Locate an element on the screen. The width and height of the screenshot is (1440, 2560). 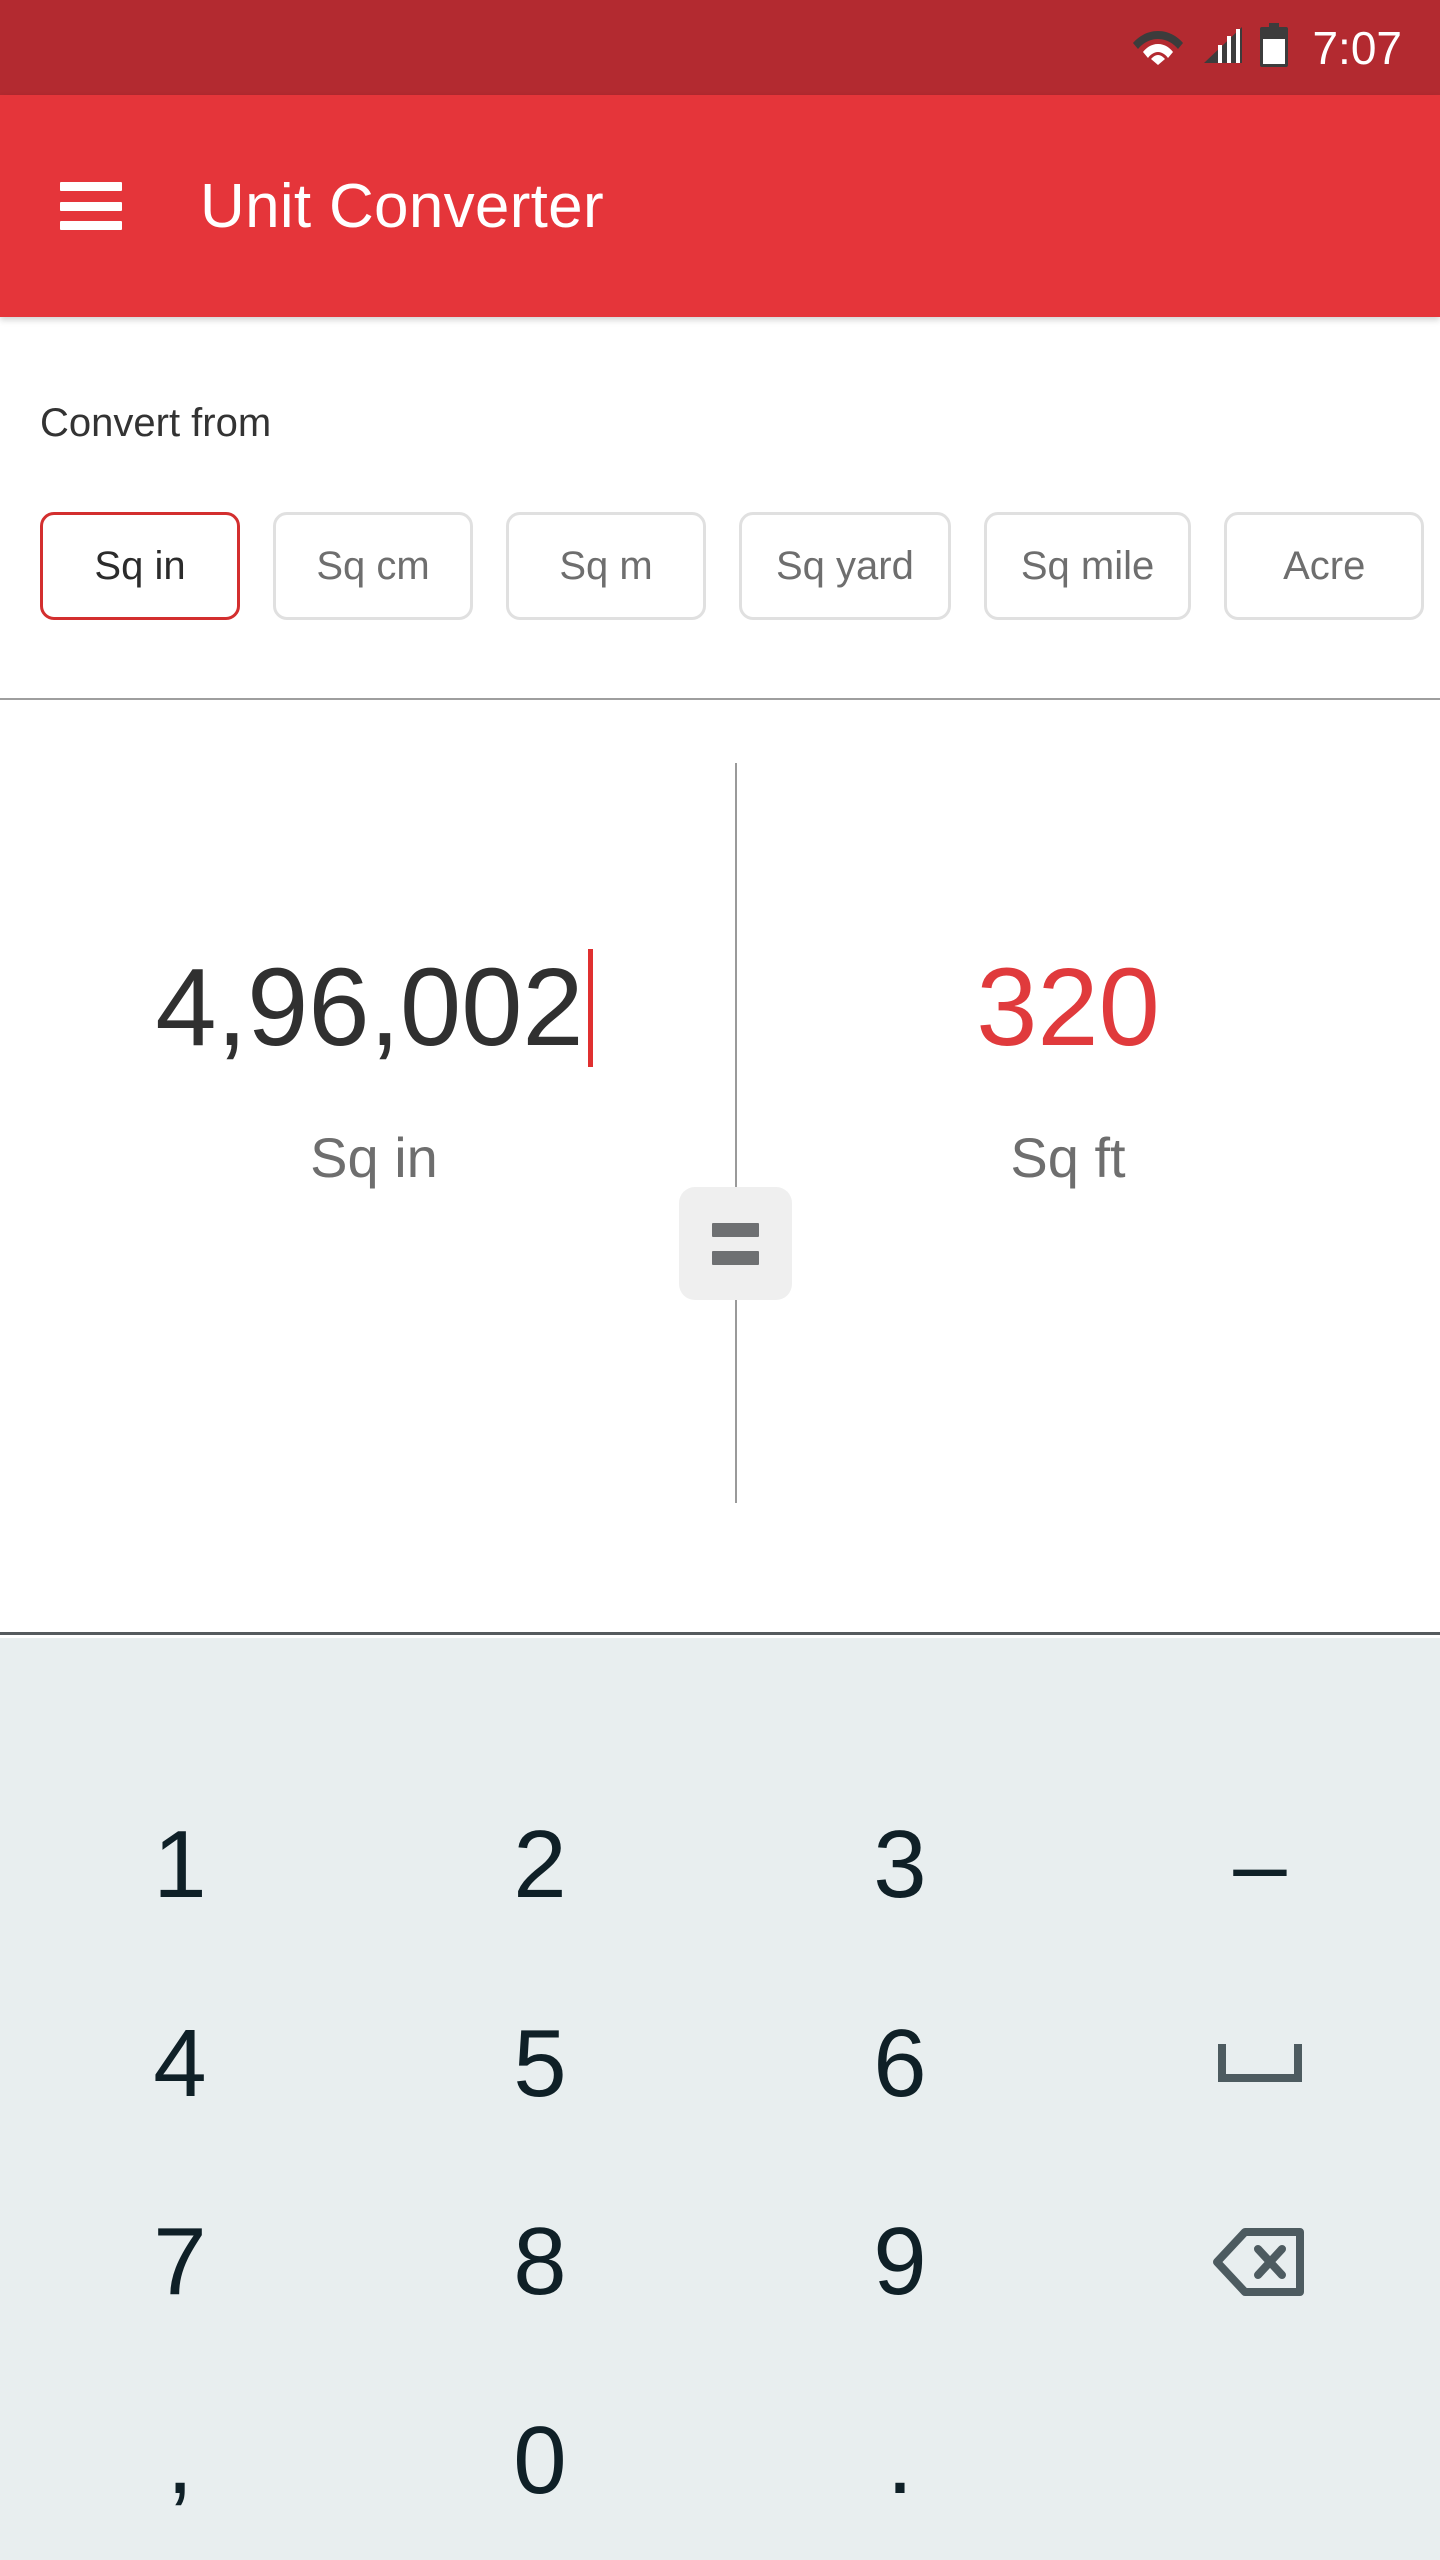
input-unit-label: Sq in is located at coordinates (374, 1157).